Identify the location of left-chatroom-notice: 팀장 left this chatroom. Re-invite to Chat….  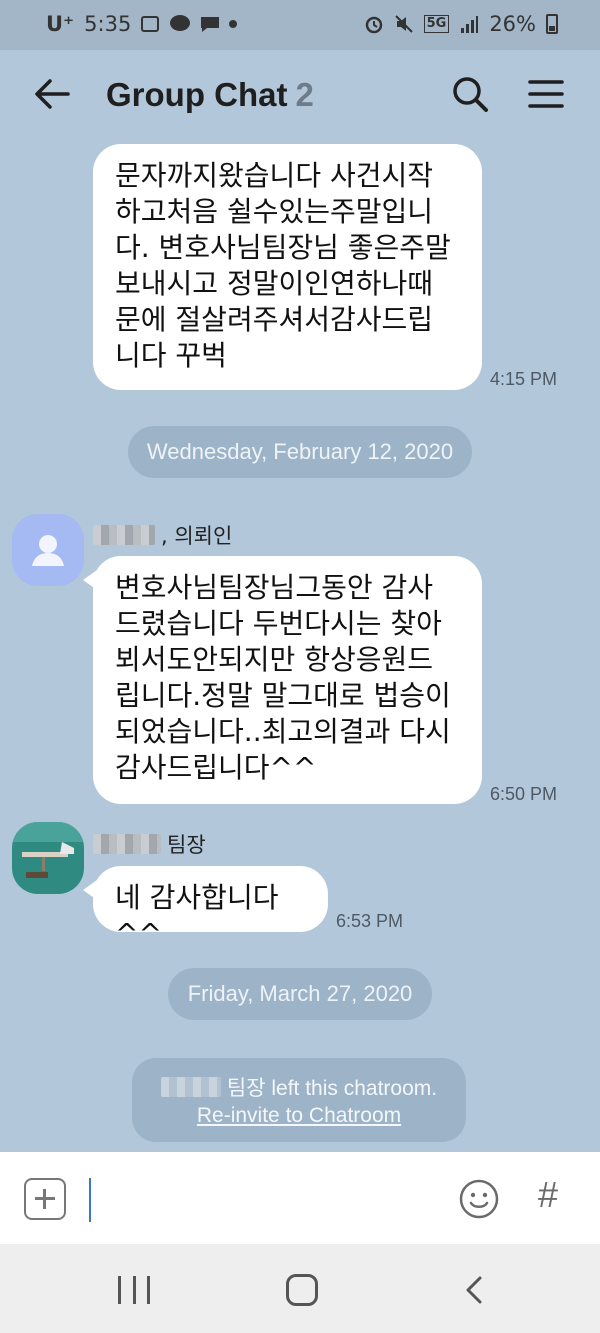
(299, 1100).